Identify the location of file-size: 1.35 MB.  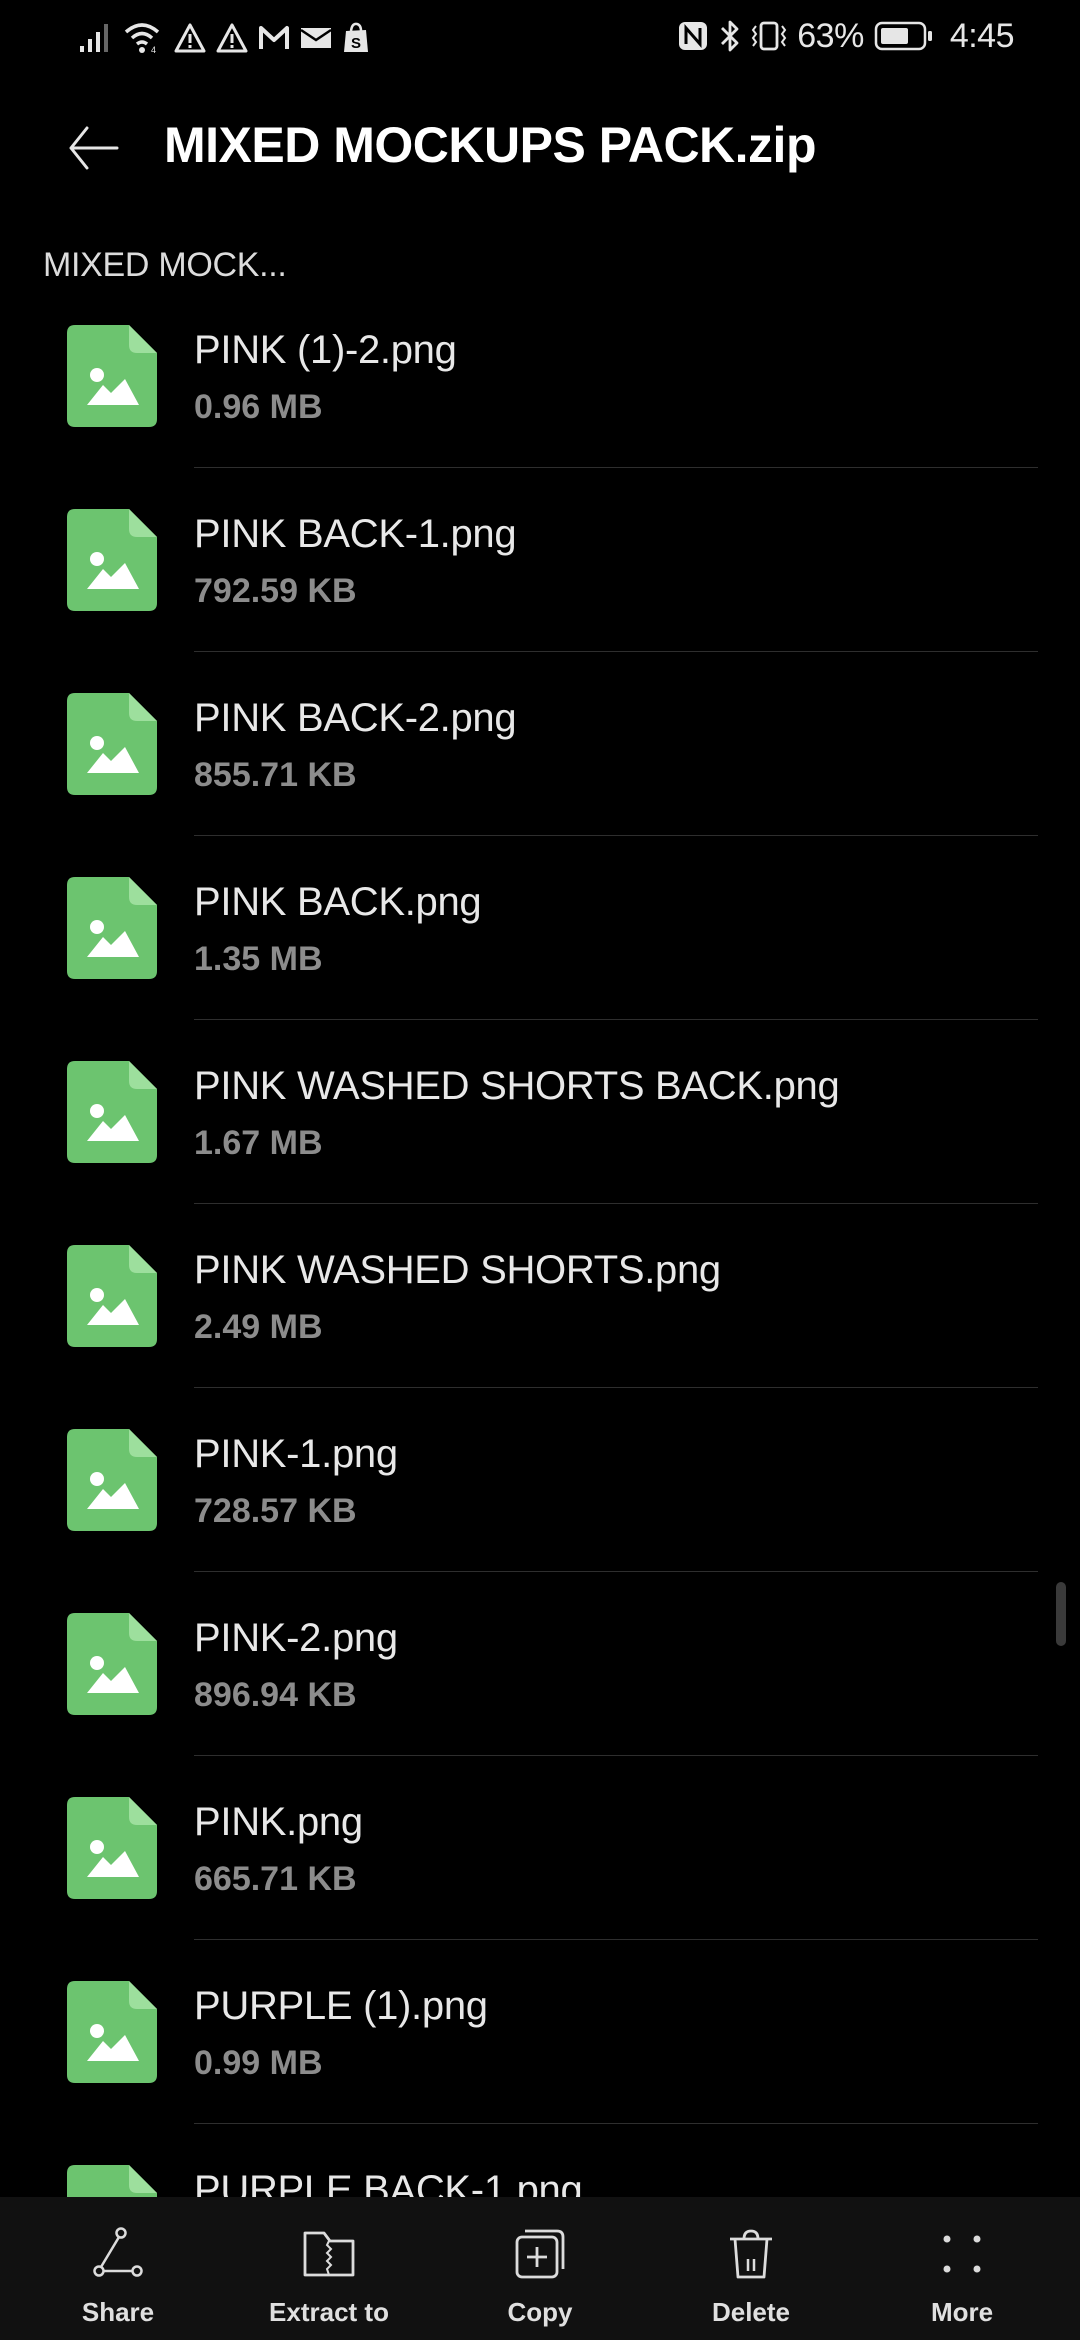
(258, 959).